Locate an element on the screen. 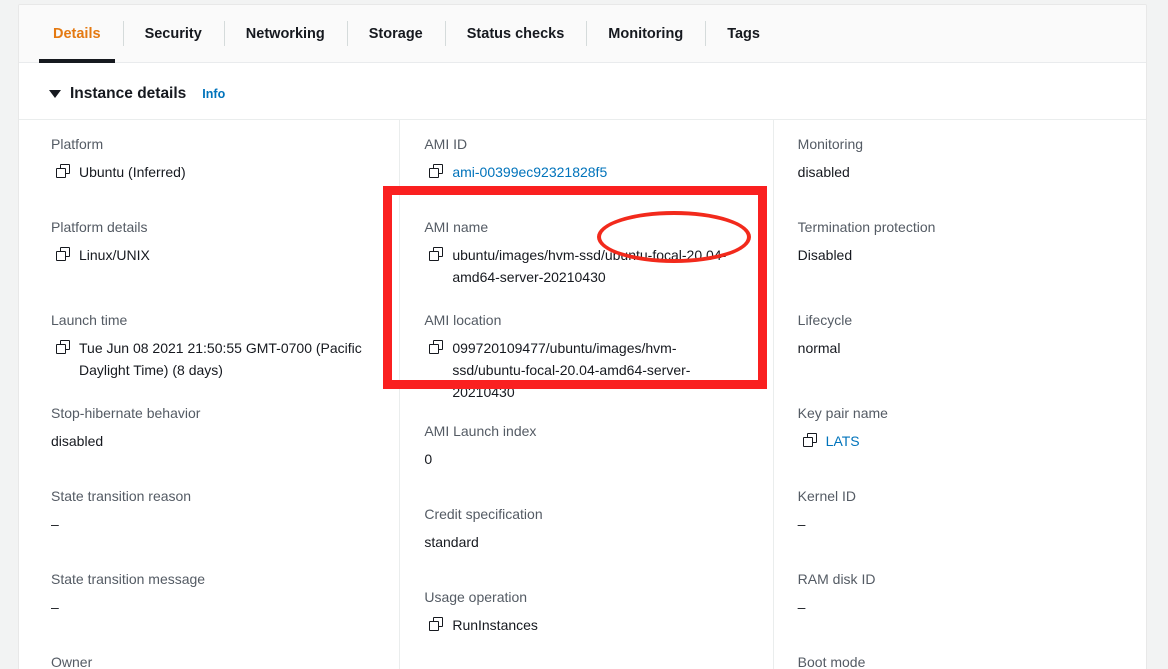 The height and width of the screenshot is (669, 1168). field-value-platform-details: Linux/UNIX is located at coordinates (212, 255).